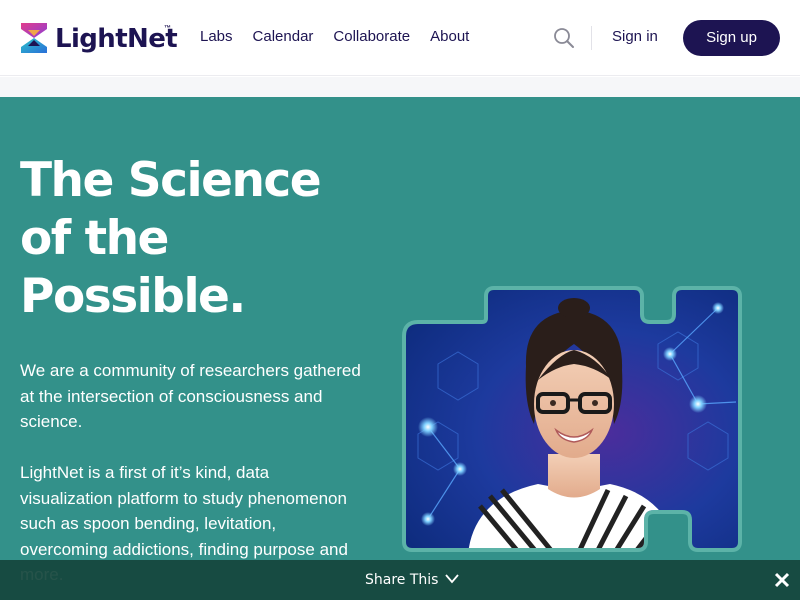 The height and width of the screenshot is (600, 800). Describe the element at coordinates (371, 37) in the screenshot. I see `nav-item-collaborate: Collaborate` at that location.